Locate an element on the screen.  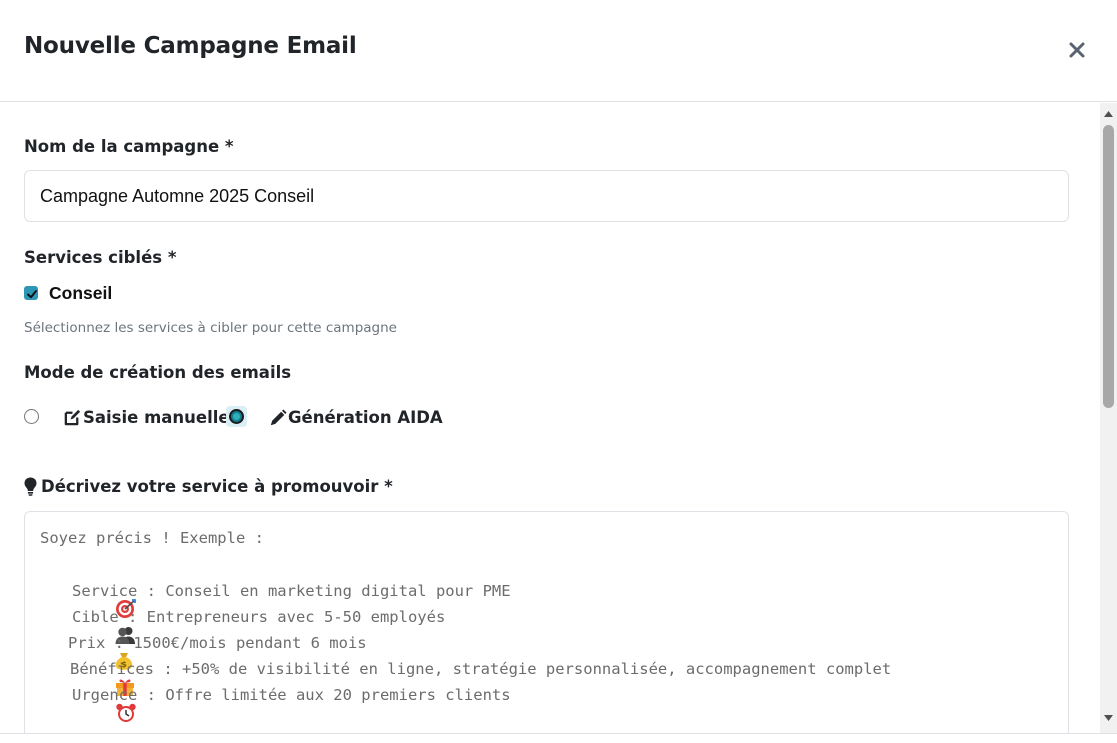
modal-header: Nouvelle Campagne Email is located at coordinates (558, 51).